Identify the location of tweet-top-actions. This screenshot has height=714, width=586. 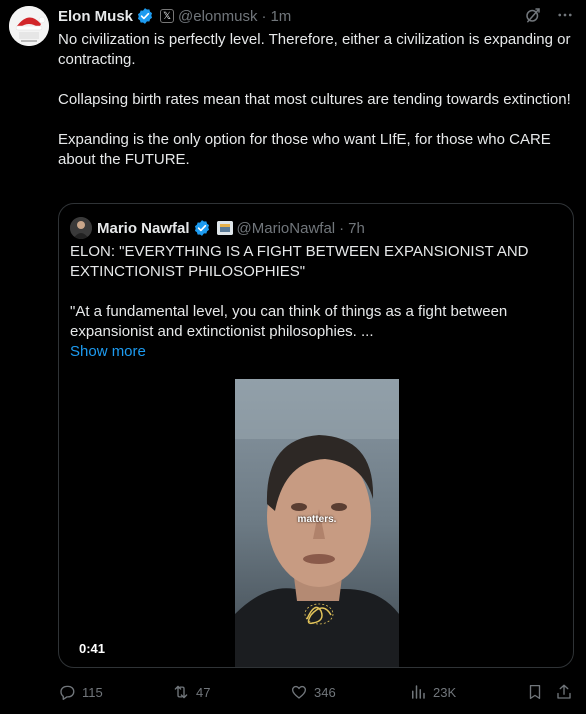
(549, 15).